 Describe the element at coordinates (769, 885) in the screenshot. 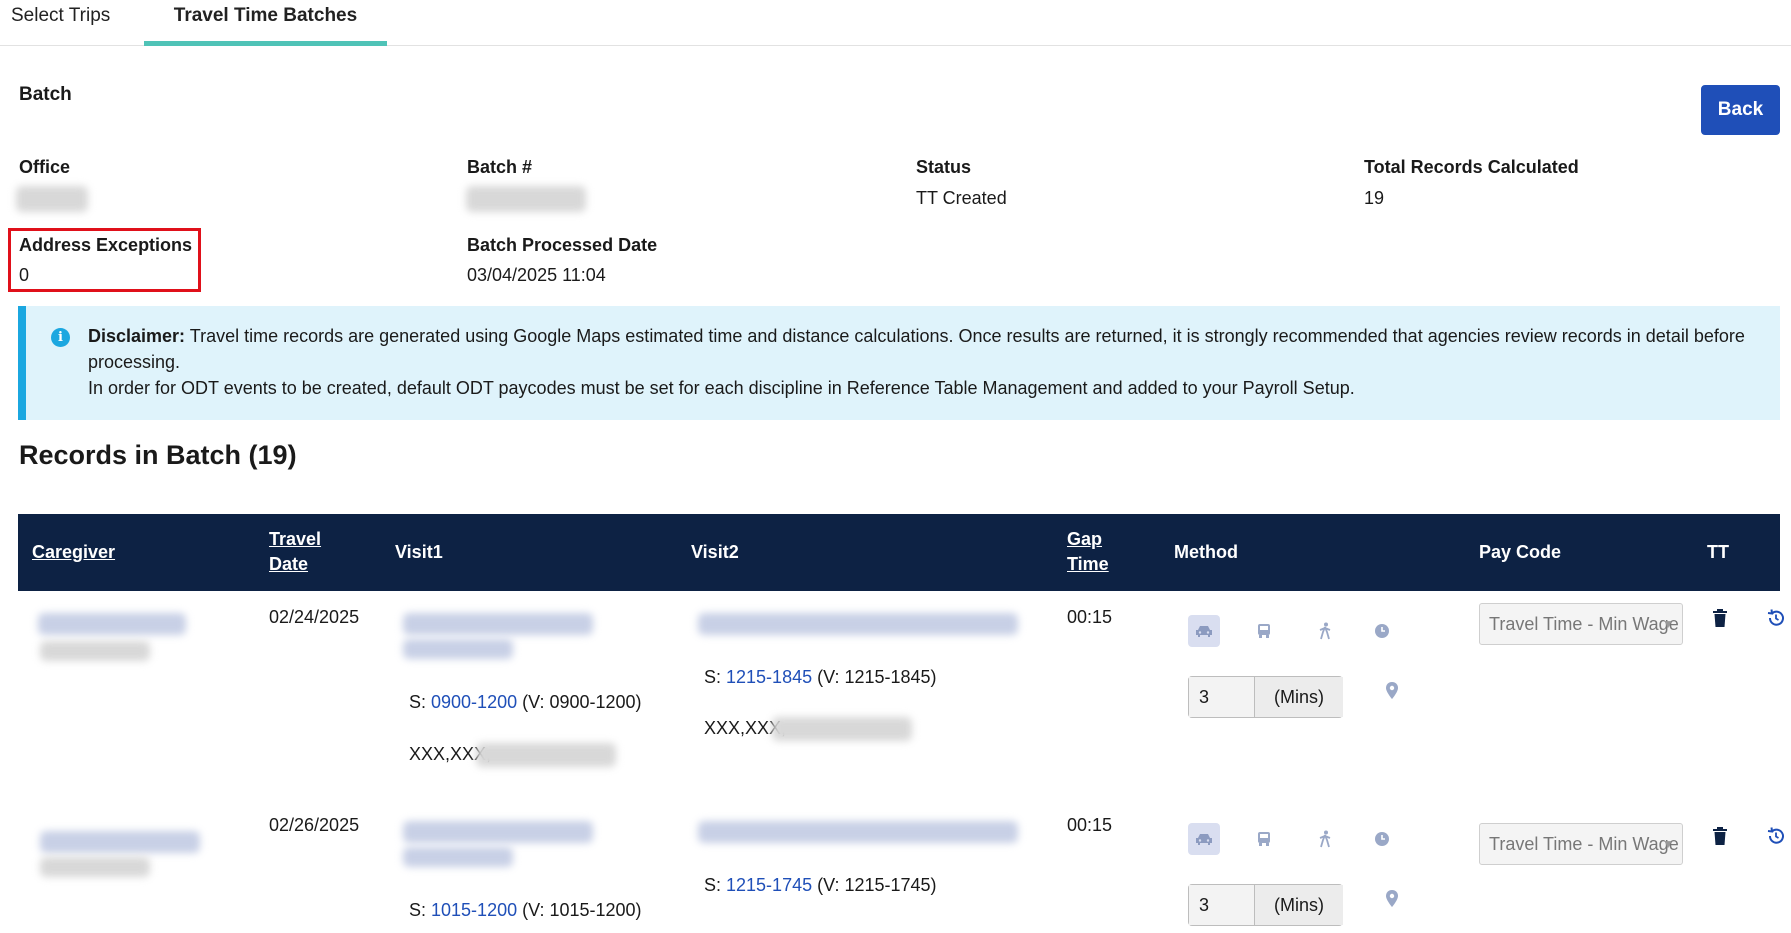

I see `visit2-schedule-link: 1215-1745` at that location.